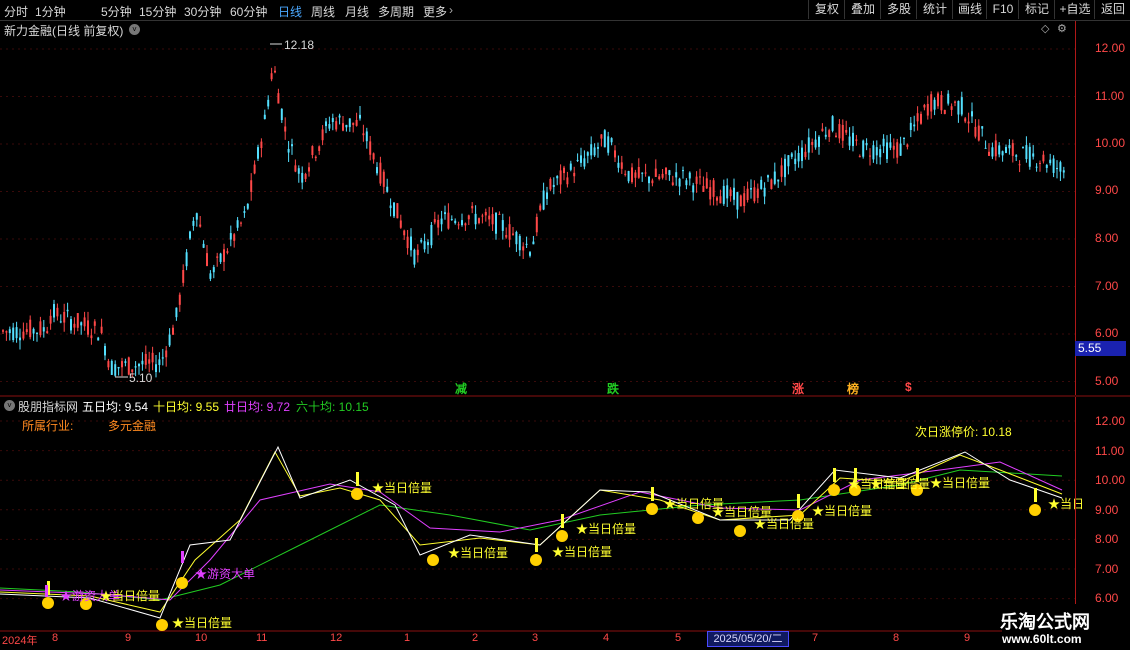  Describe the element at coordinates (1045, 28) in the screenshot. I see `diamond-icon: ◇` at that location.